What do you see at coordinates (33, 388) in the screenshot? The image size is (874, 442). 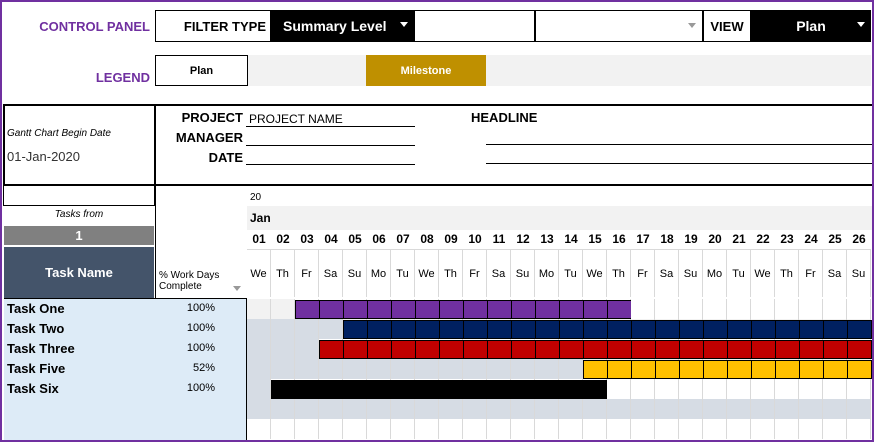 I see `task-name: Task Six` at bounding box center [33, 388].